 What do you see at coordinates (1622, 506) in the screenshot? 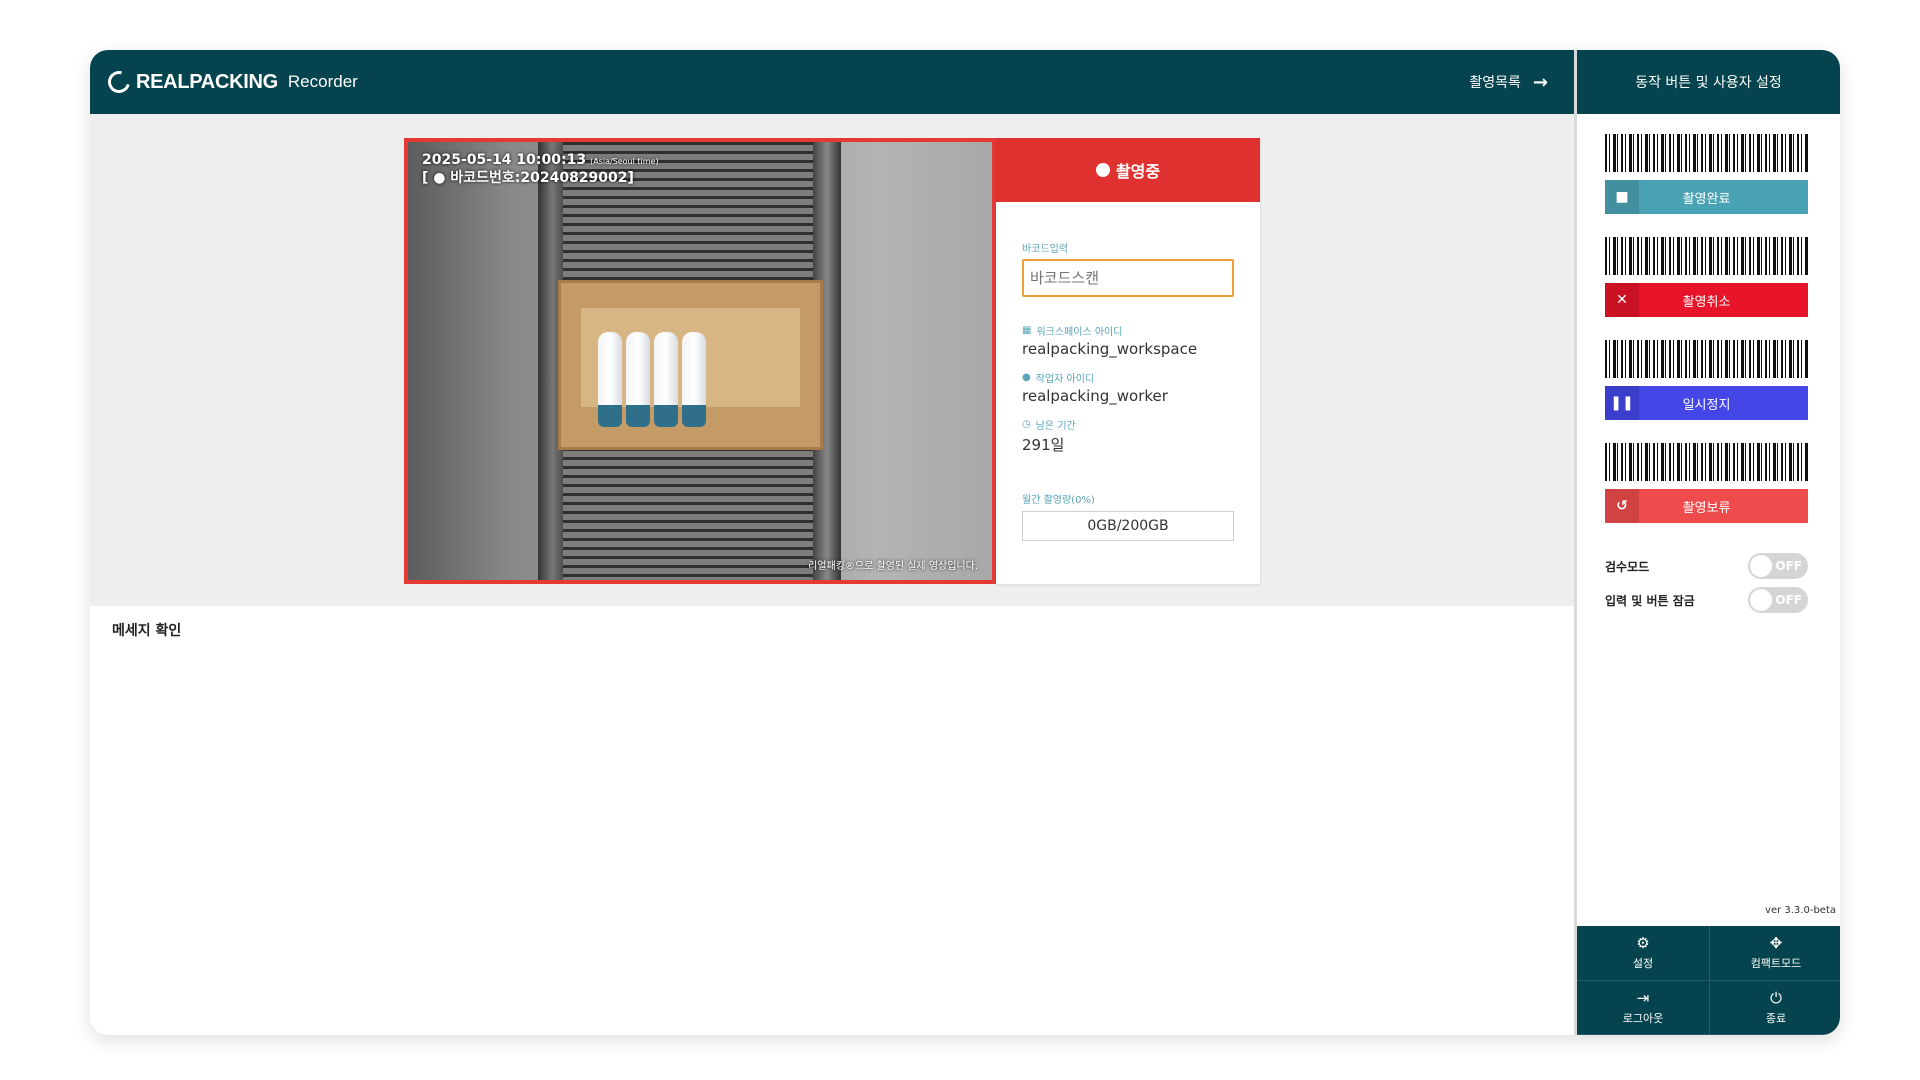
I see `history-icon: ↺` at bounding box center [1622, 506].